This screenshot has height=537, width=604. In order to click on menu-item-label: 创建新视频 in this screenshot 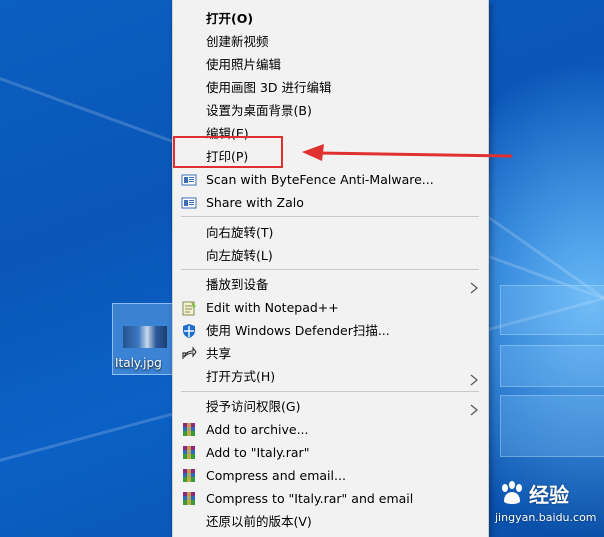, I will do `click(237, 41)`.